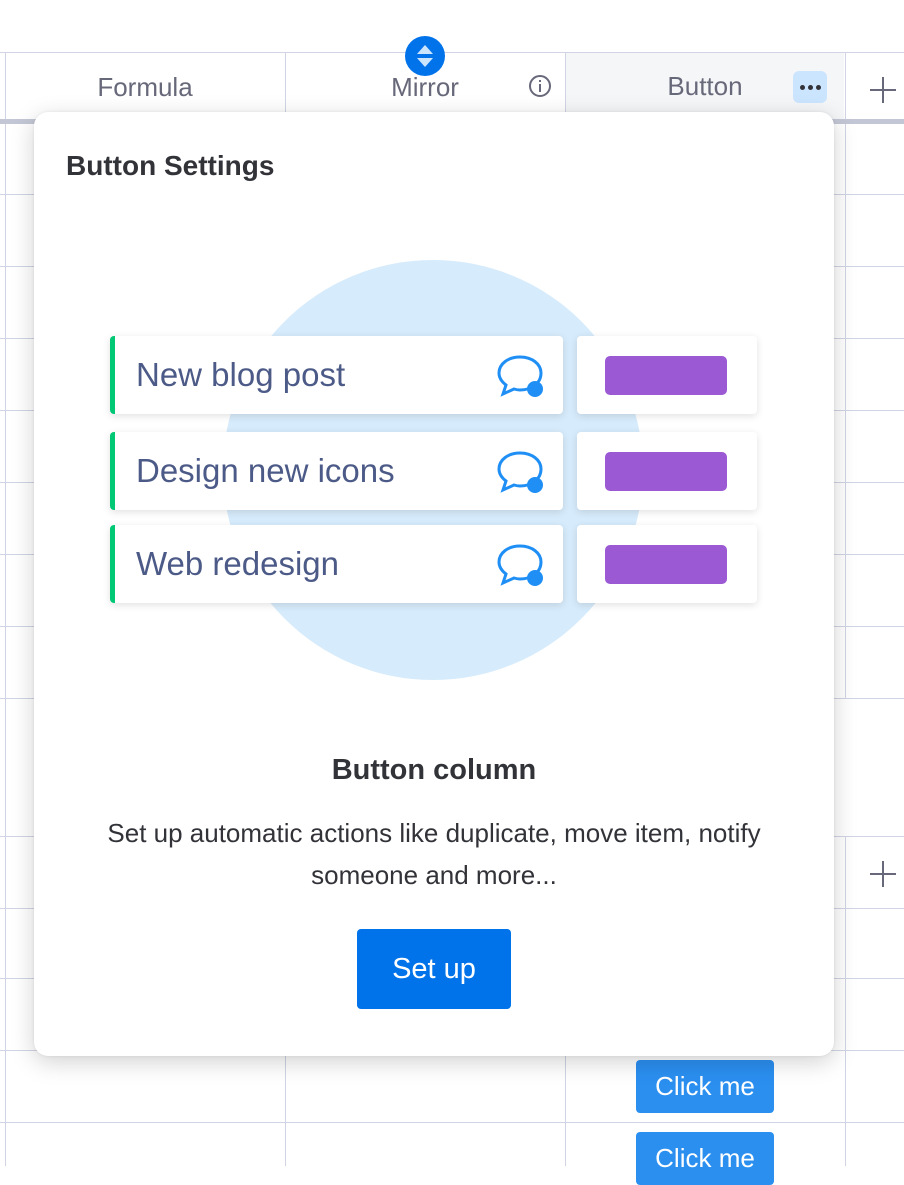 This screenshot has height=1185, width=904. What do you see at coordinates (241, 374) in the screenshot?
I see `illustration-item-label: New blog post` at bounding box center [241, 374].